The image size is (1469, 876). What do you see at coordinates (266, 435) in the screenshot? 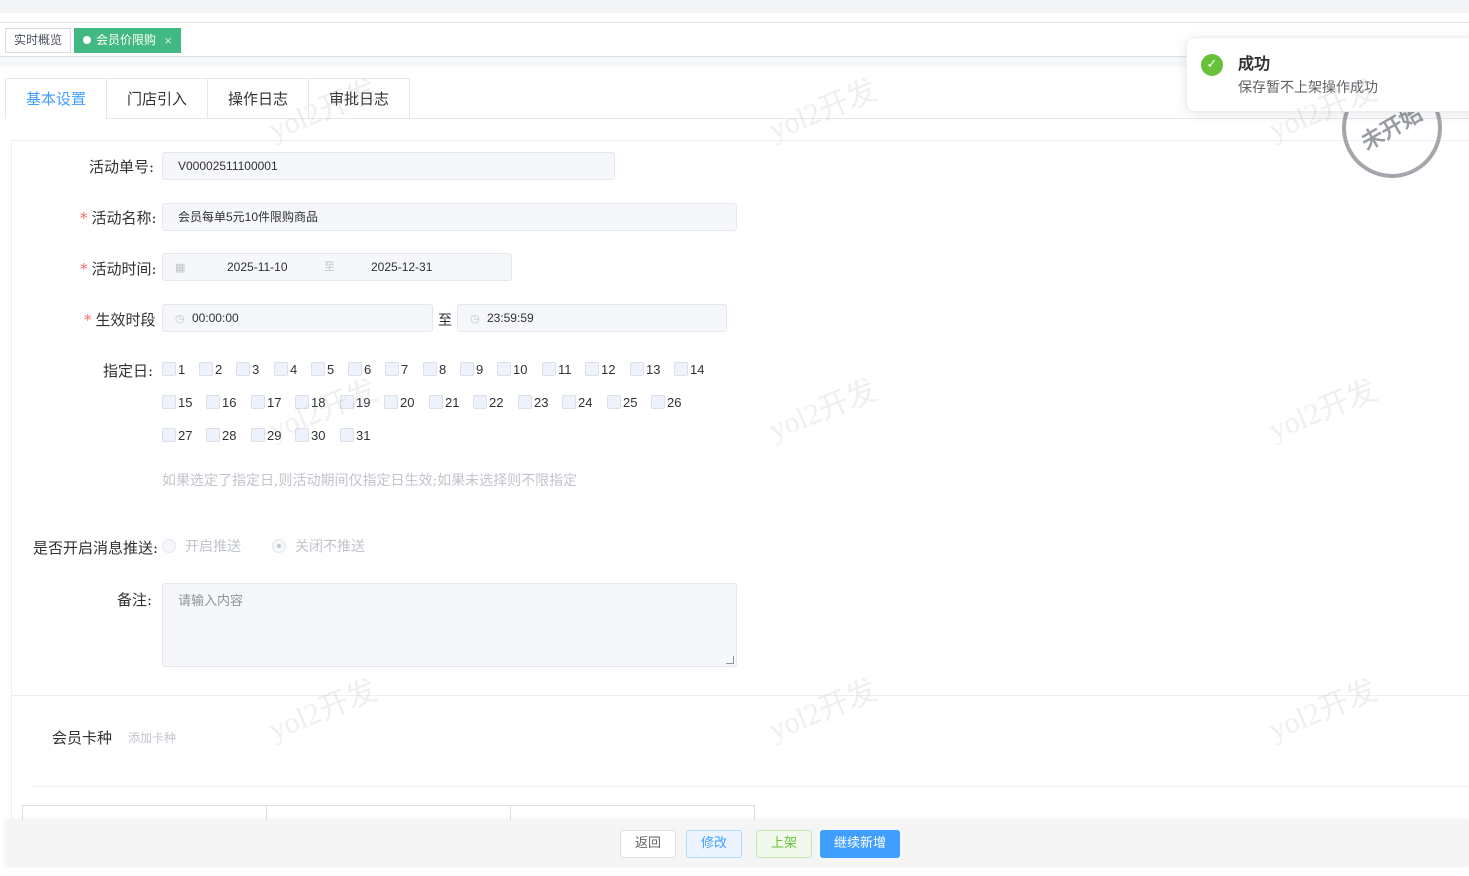
I see `day-checkbox: 29` at bounding box center [266, 435].